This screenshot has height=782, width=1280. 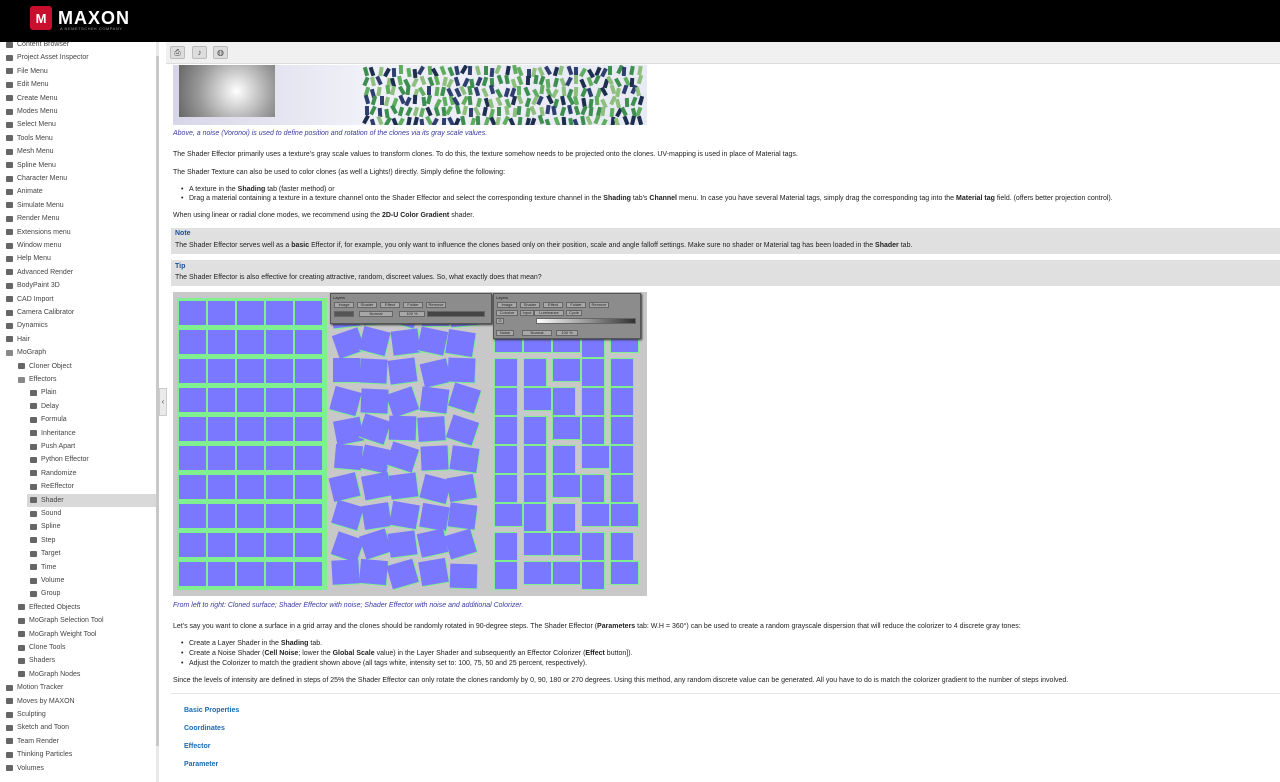 What do you see at coordinates (79, 178) in the screenshot?
I see `sidebar-item-character-menu: Character Menu` at bounding box center [79, 178].